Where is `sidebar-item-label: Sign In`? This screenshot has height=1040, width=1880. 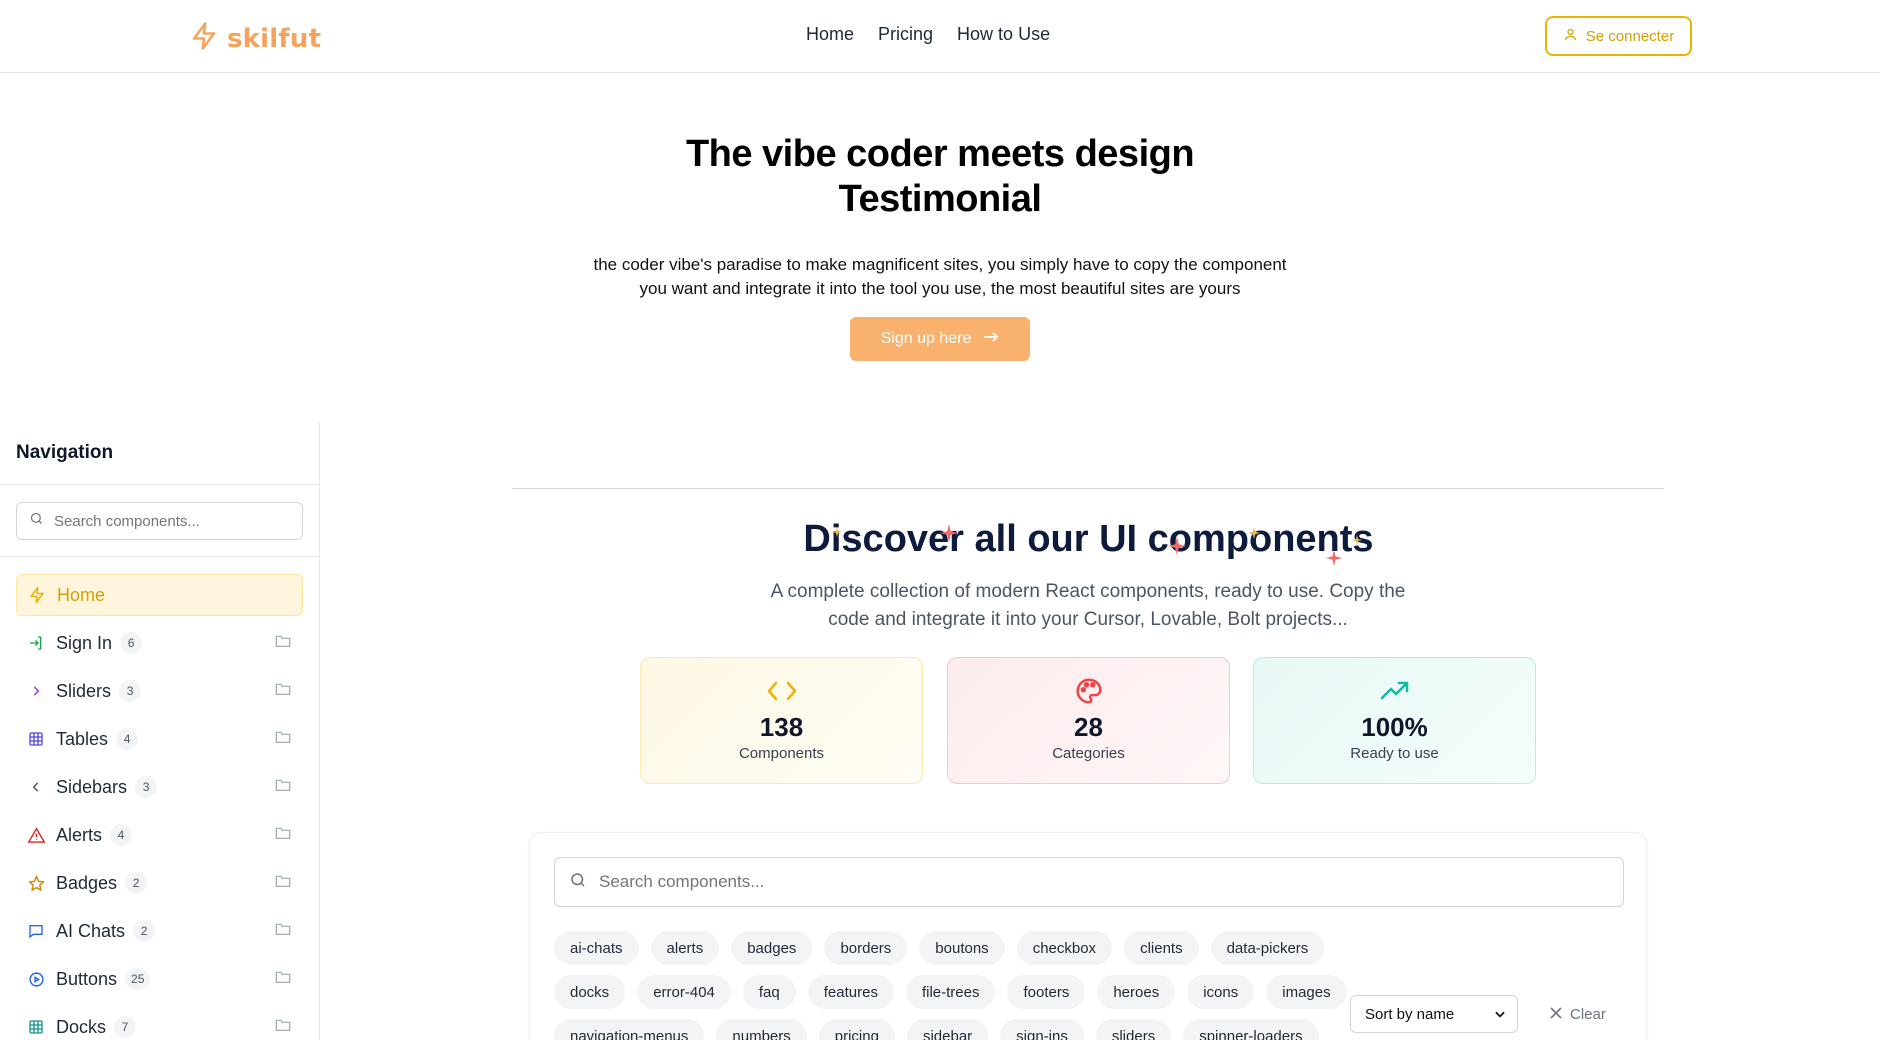
sidebar-item-label: Sign In is located at coordinates (84, 642).